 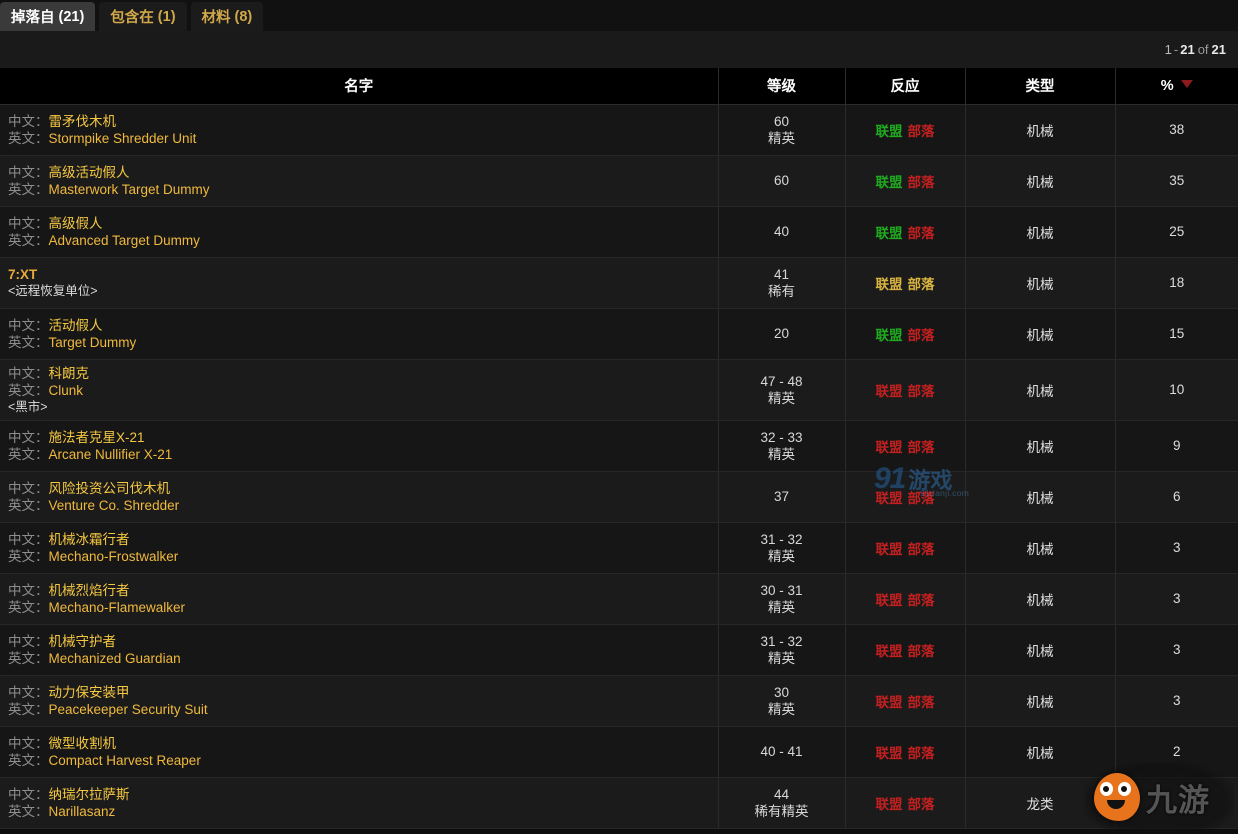 What do you see at coordinates (1176, 752) in the screenshot?
I see `cell-percent: 2` at bounding box center [1176, 752].